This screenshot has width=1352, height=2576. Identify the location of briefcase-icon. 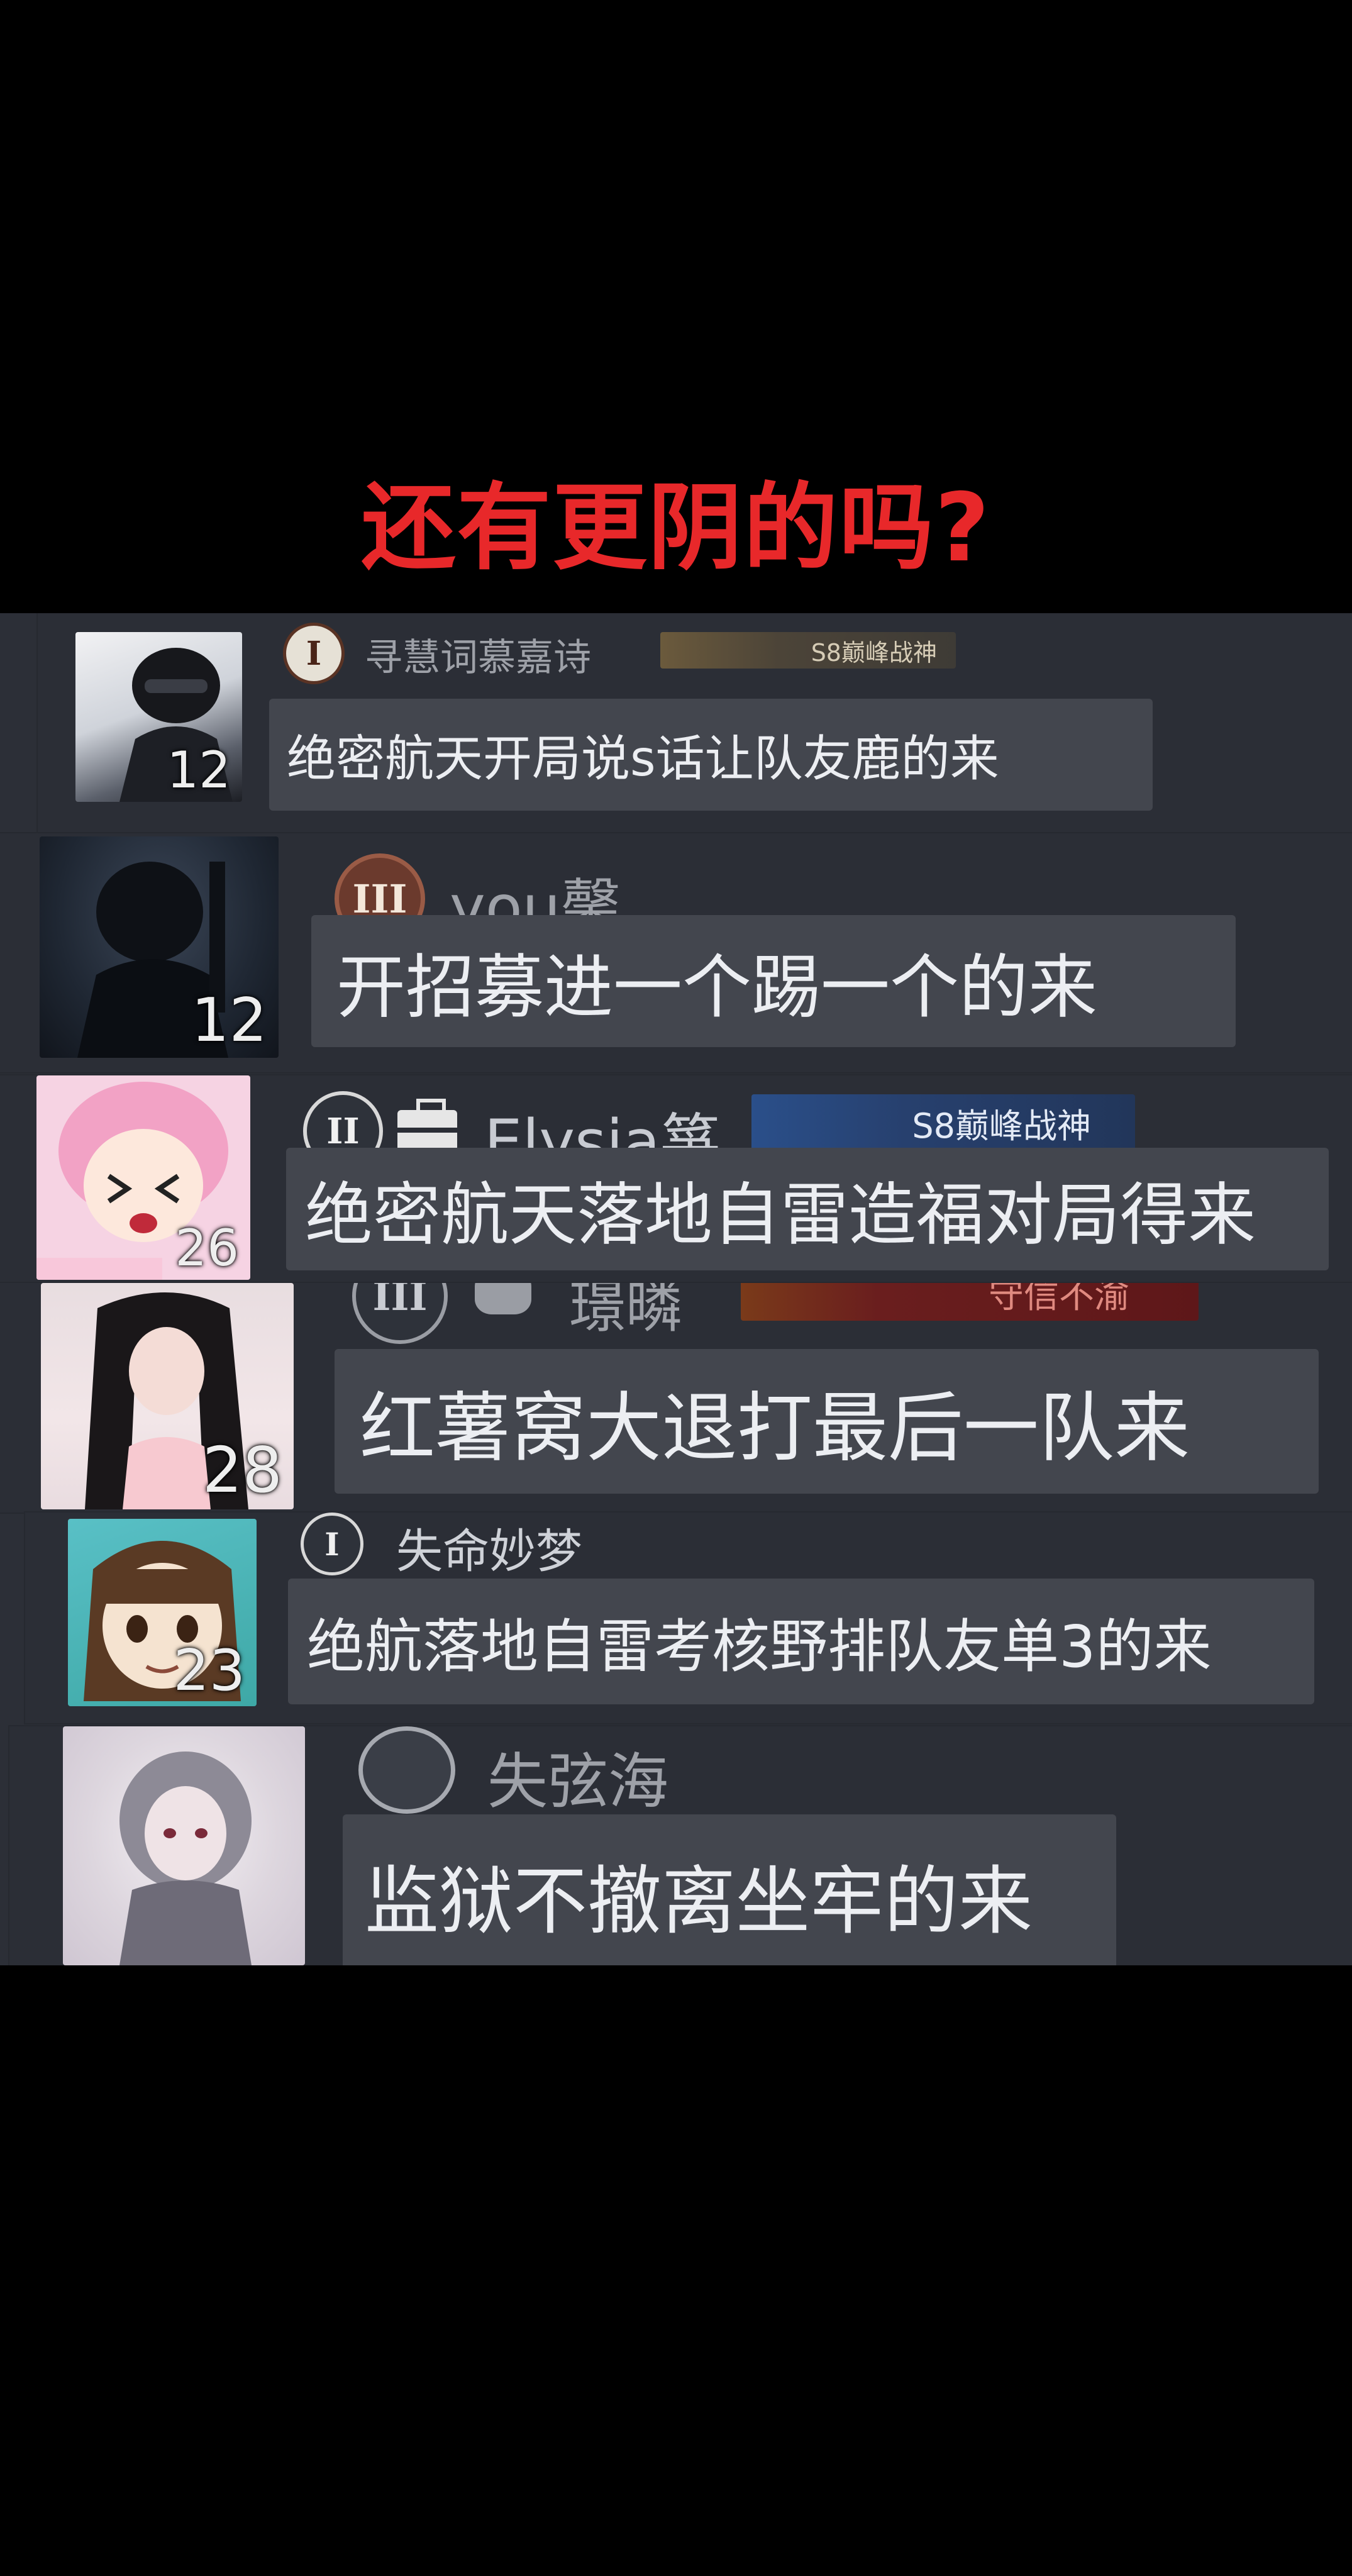
(427, 1125).